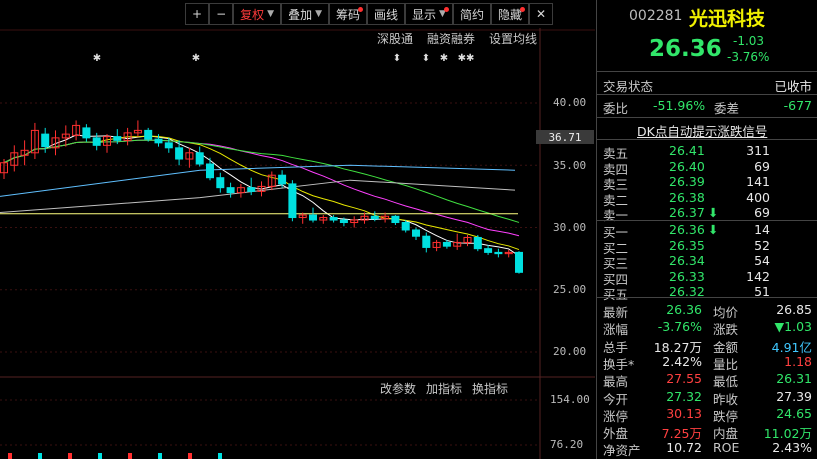 Image resolution: width=817 pixels, height=459 pixels. I want to click on toolbar-button: 筹码, so click(348, 14).